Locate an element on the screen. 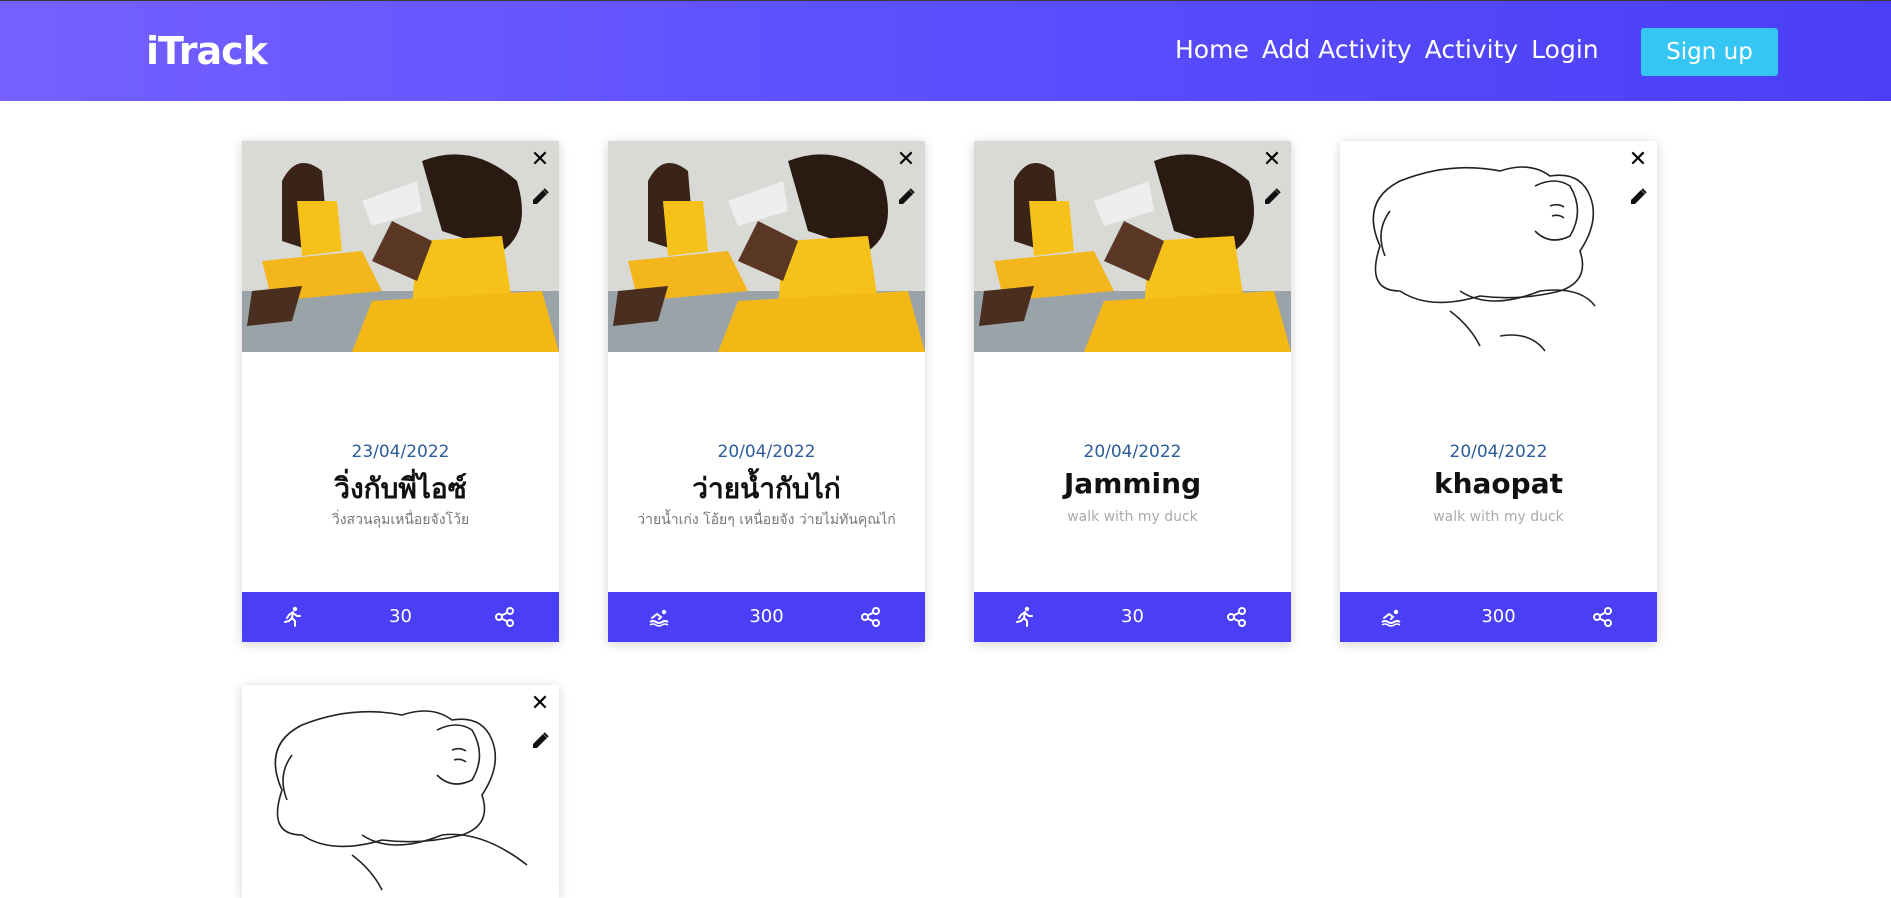 This screenshot has height=898, width=1891. activity-title: วิ่งกับพี่ไอซ์ is located at coordinates (400, 488).